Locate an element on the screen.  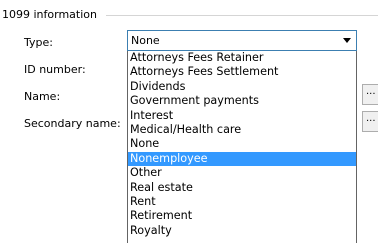
group-title: 1099 information is located at coordinates (51, 14).